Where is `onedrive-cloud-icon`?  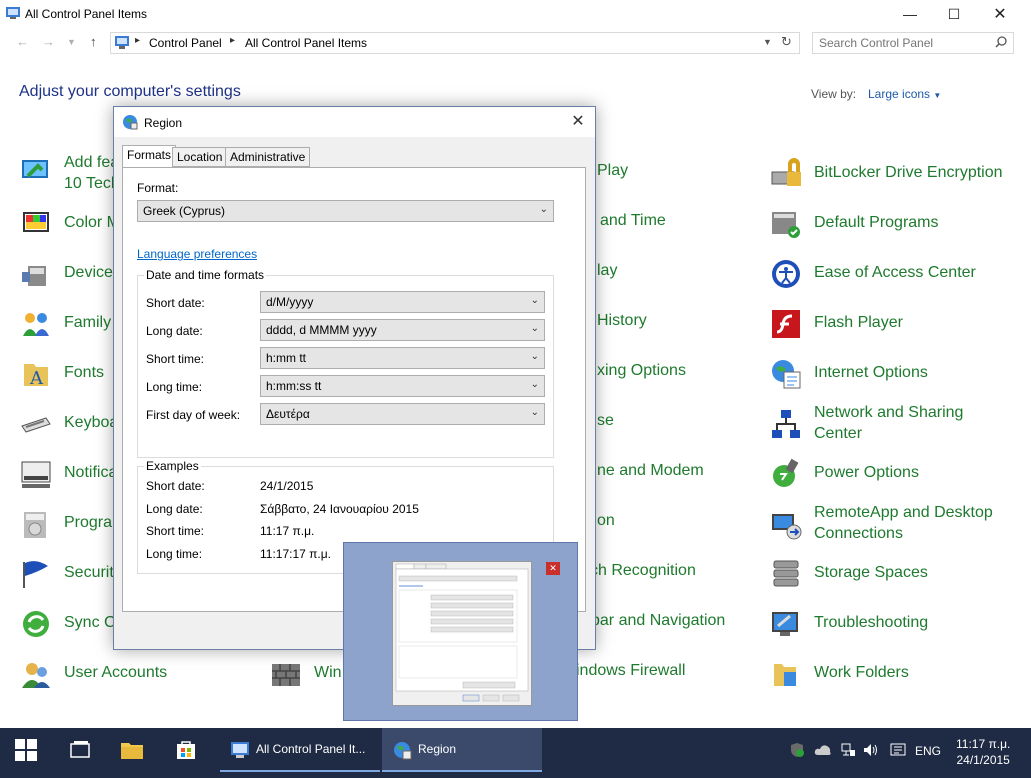
onedrive-cloud-icon is located at coordinates (823, 750).